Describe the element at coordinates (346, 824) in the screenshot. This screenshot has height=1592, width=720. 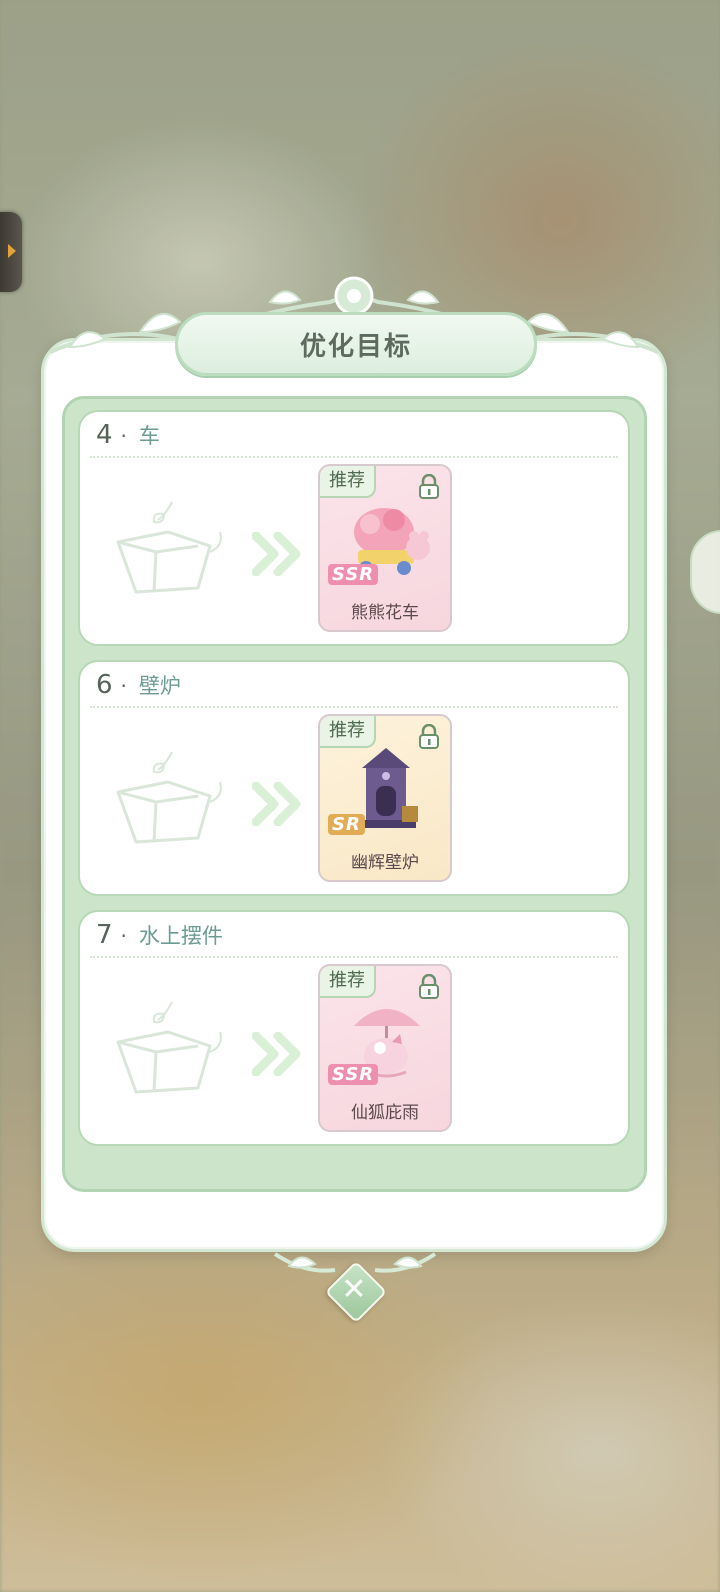
I see `rarity-label: SR` at that location.